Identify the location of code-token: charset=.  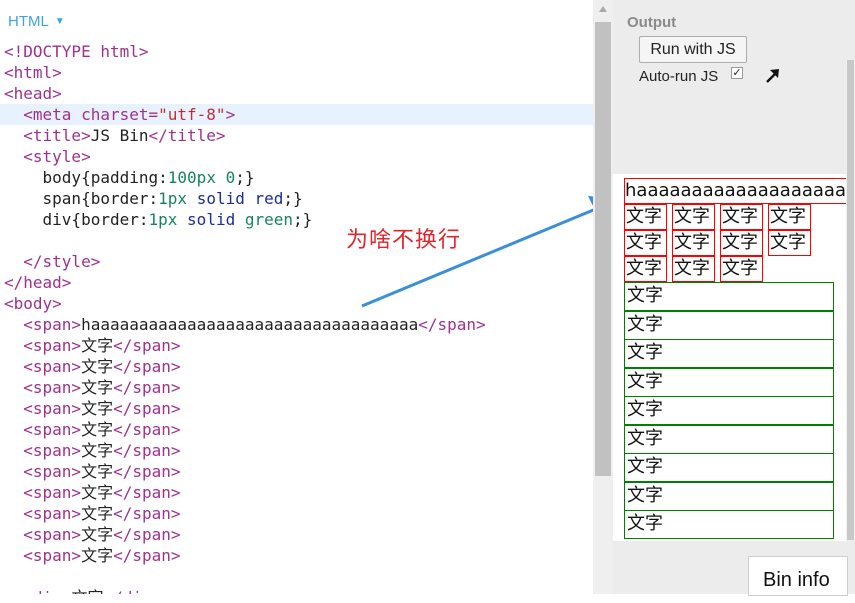
(120, 114).